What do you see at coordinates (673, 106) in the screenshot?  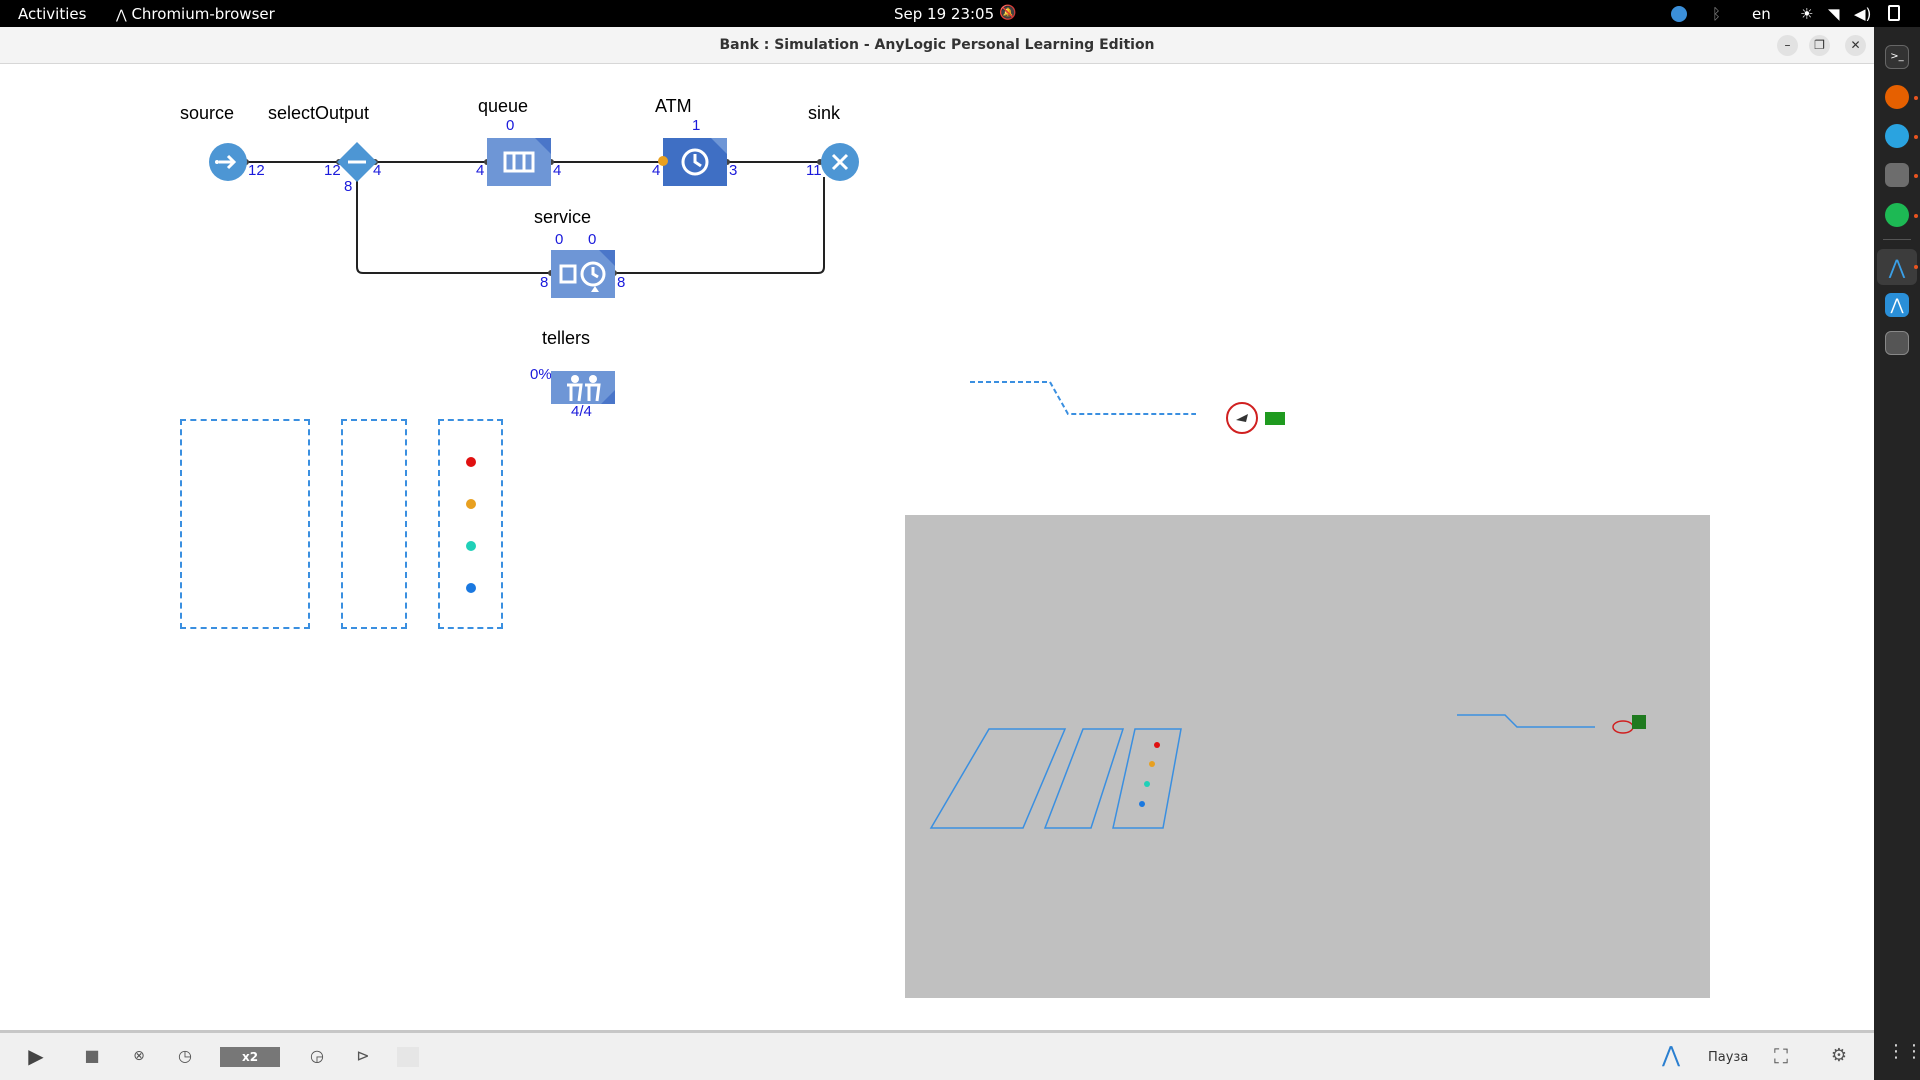 I see `atm-label: ATM` at bounding box center [673, 106].